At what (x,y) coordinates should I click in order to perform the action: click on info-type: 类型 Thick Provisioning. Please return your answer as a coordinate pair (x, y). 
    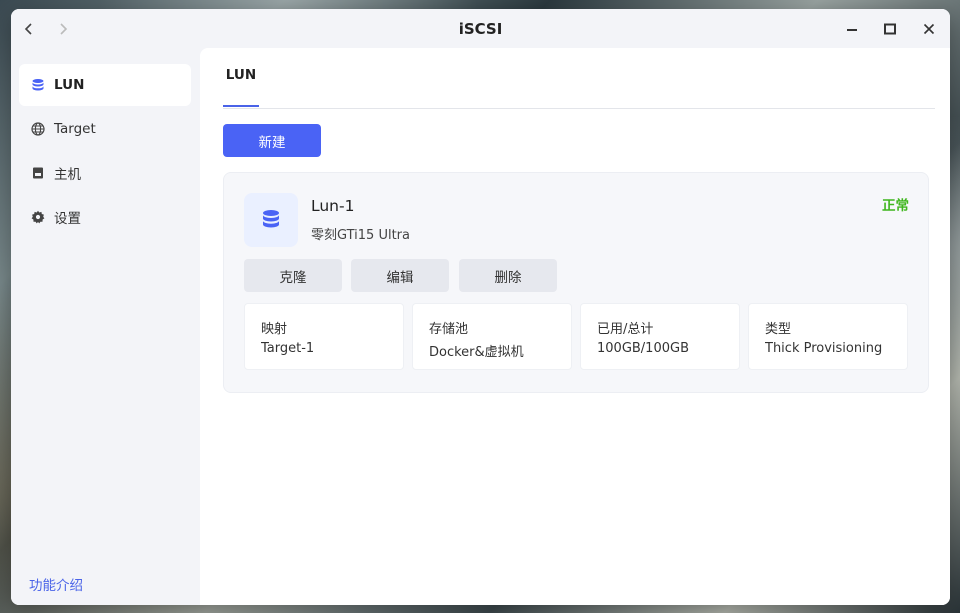
    Looking at the image, I should click on (828, 336).